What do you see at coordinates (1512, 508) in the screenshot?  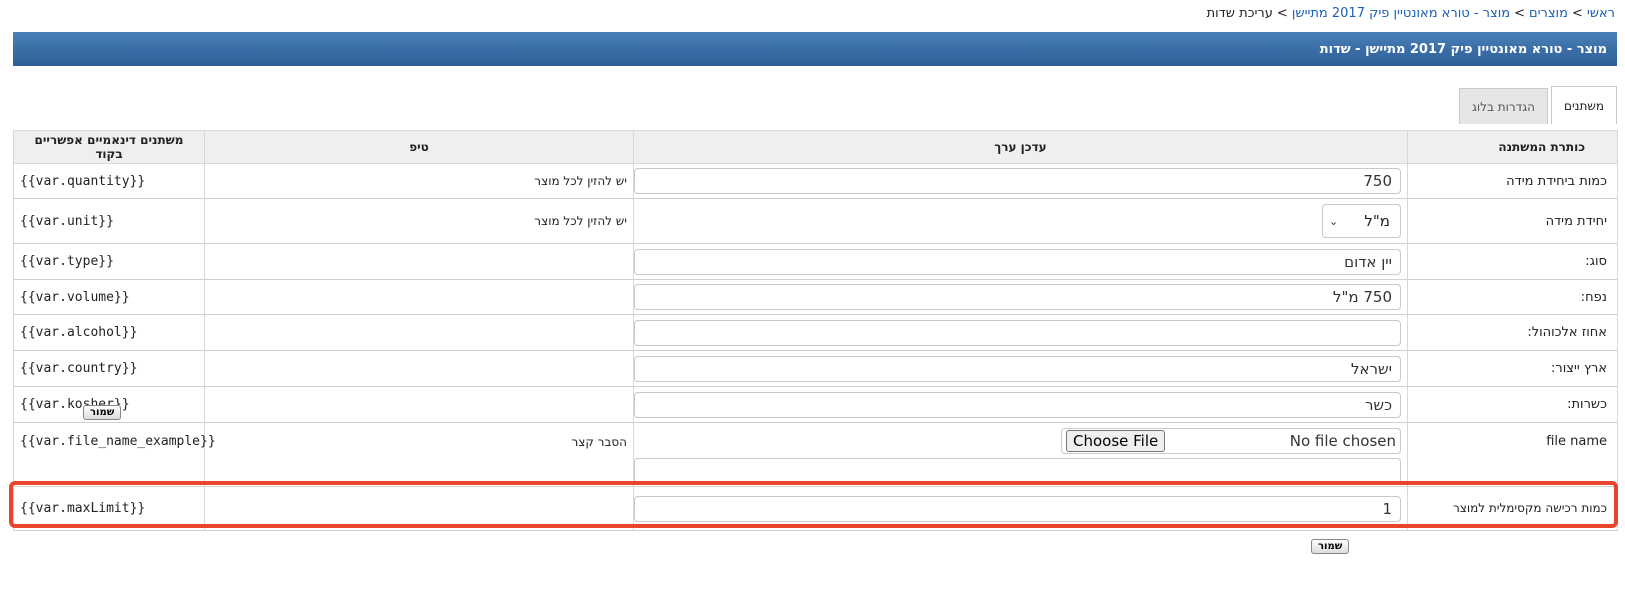 I see `variable-name: כמות רכישה מקסימלית למוצר` at bounding box center [1512, 508].